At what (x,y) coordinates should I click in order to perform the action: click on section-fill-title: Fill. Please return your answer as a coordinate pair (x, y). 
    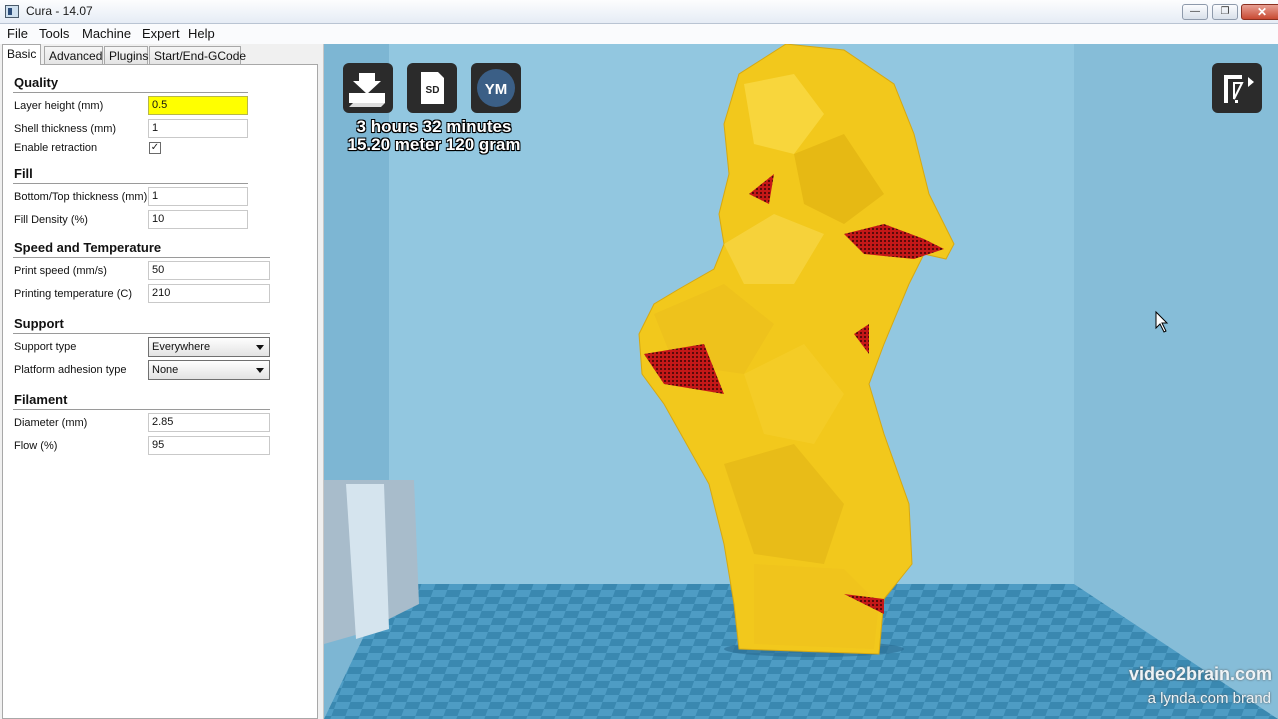
    Looking at the image, I should click on (23, 173).